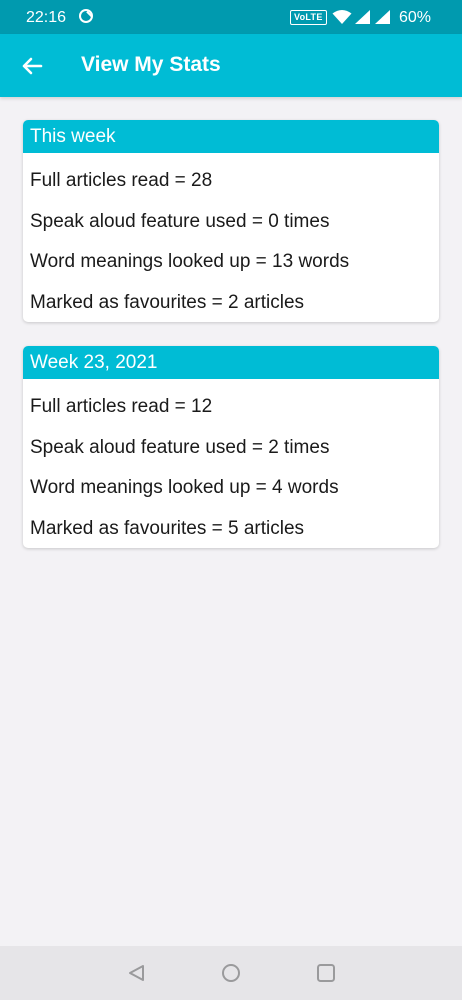 The image size is (462, 1000). I want to click on battery-level: 60%, so click(415, 17).